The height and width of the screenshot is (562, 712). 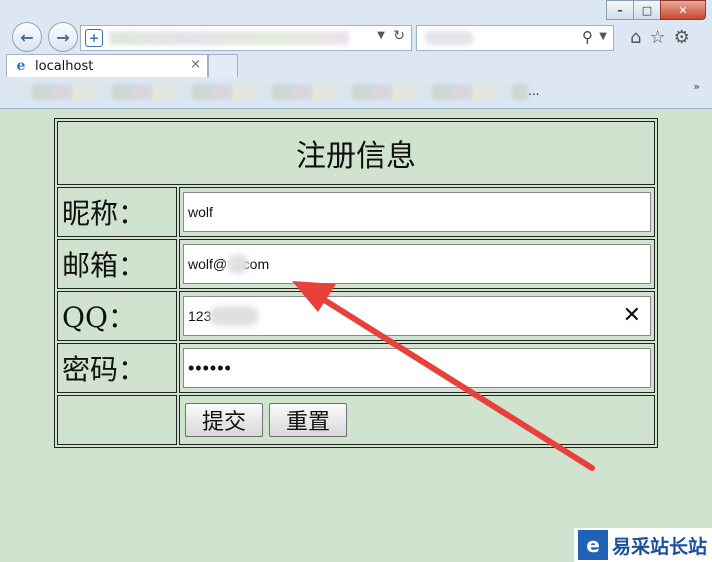 What do you see at coordinates (314, 296) in the screenshot?
I see `arrow-head` at bounding box center [314, 296].